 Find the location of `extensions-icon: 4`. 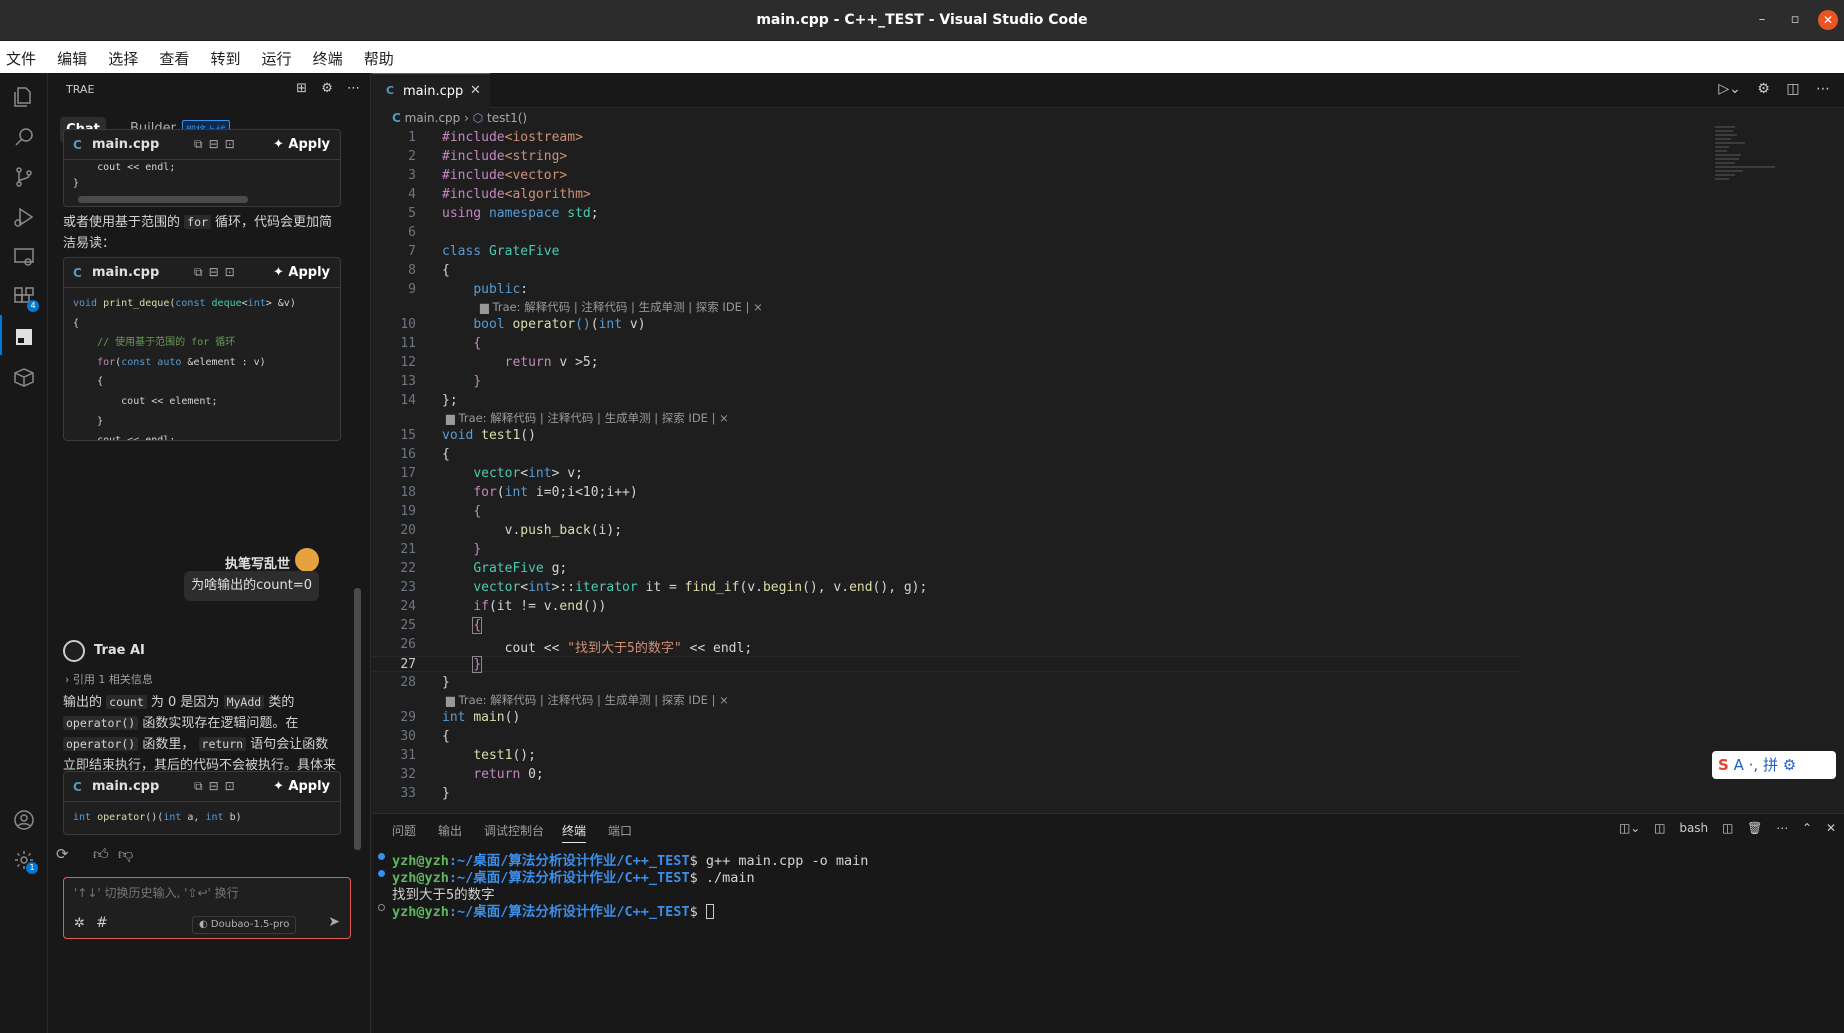

extensions-icon: 4 is located at coordinates (25, 298).